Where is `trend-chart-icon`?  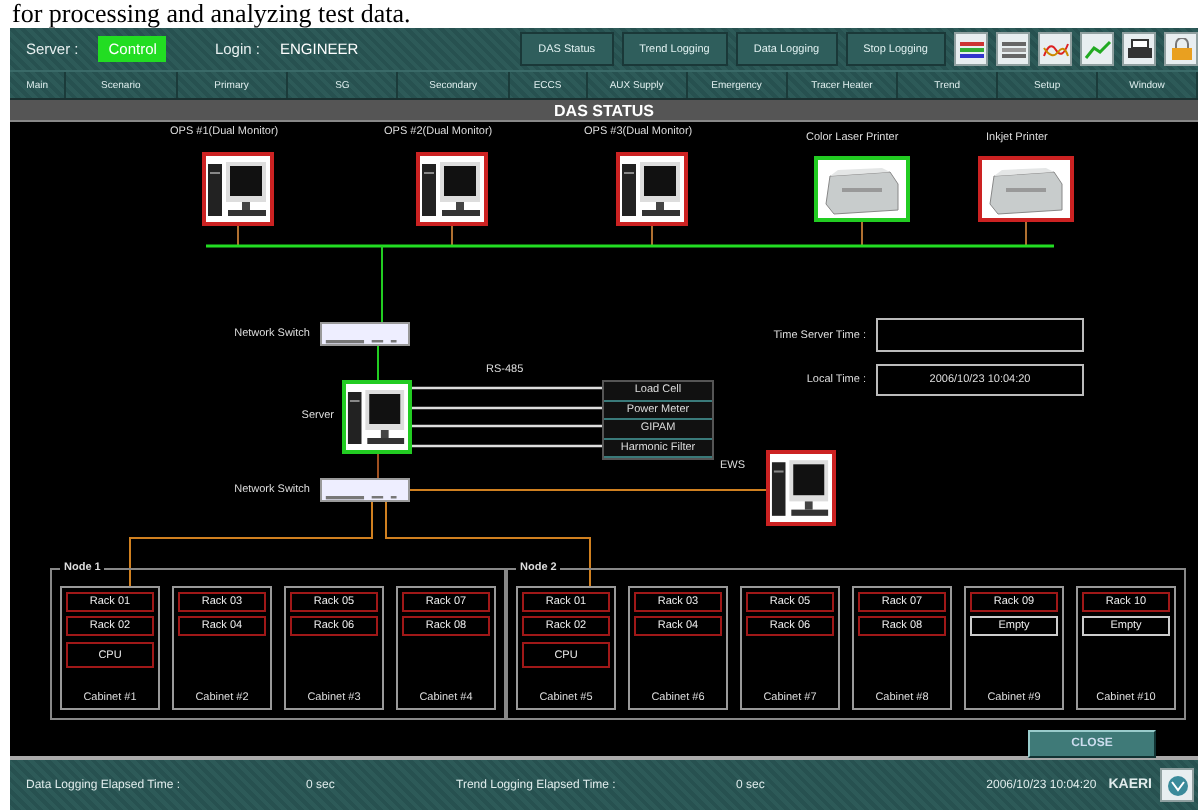
trend-chart-icon is located at coordinates (1055, 49).